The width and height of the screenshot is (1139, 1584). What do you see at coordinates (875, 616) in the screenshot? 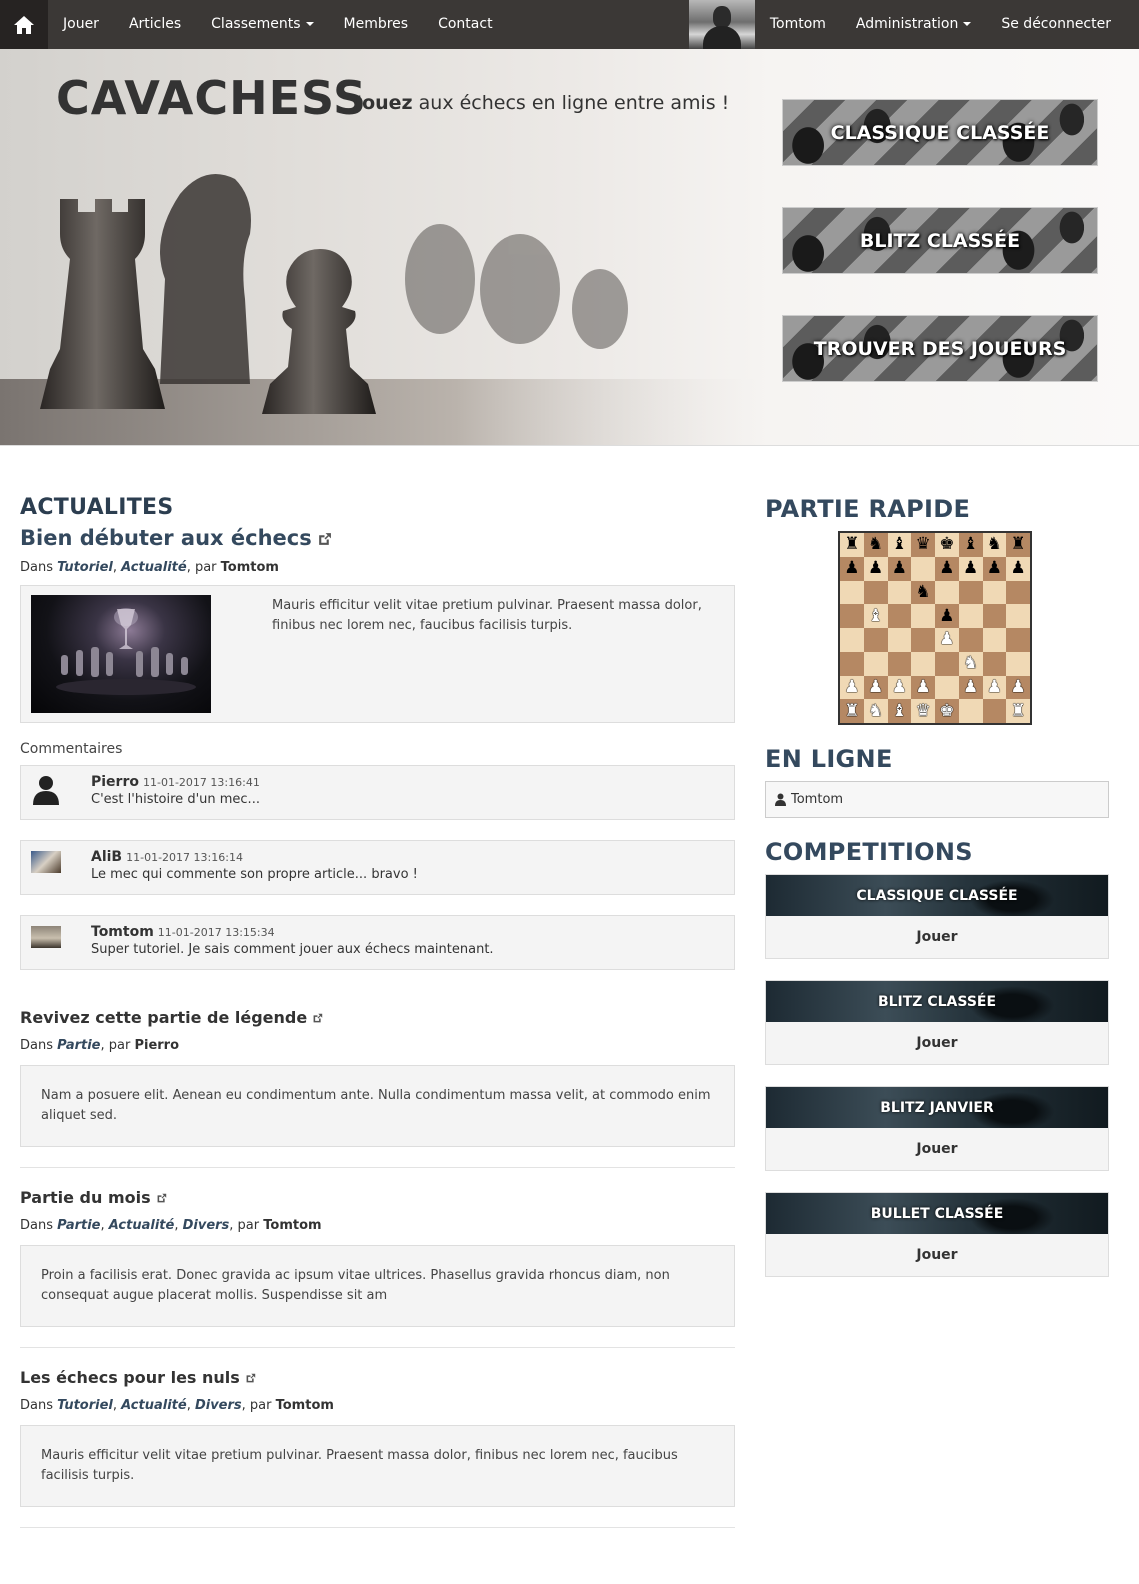
I see `white-bishop-icon: ♝` at bounding box center [875, 616].